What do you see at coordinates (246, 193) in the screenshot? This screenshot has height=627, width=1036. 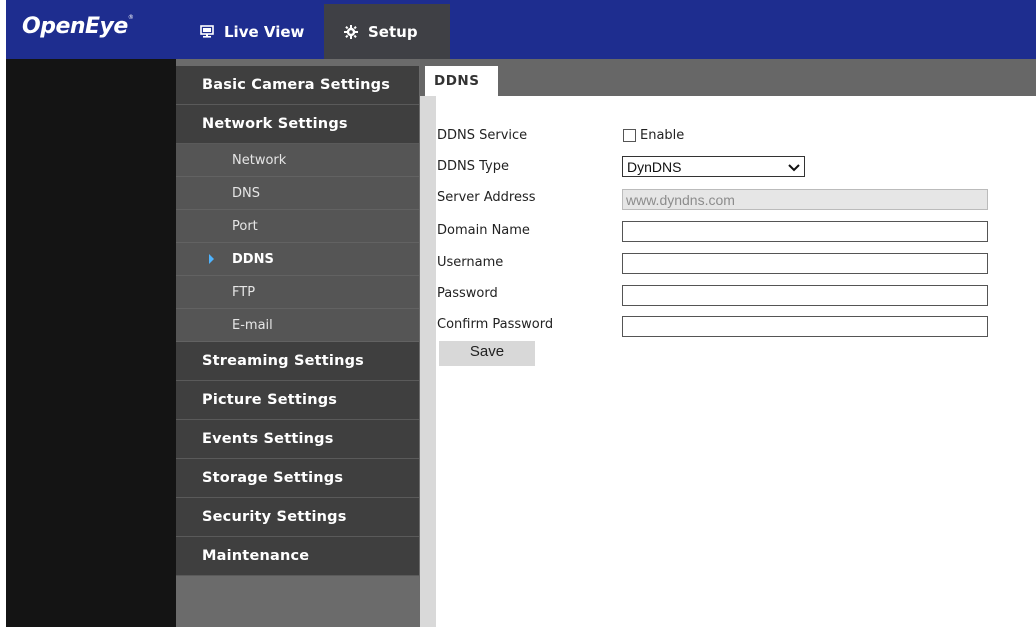 I see `subitem-label: DNS` at bounding box center [246, 193].